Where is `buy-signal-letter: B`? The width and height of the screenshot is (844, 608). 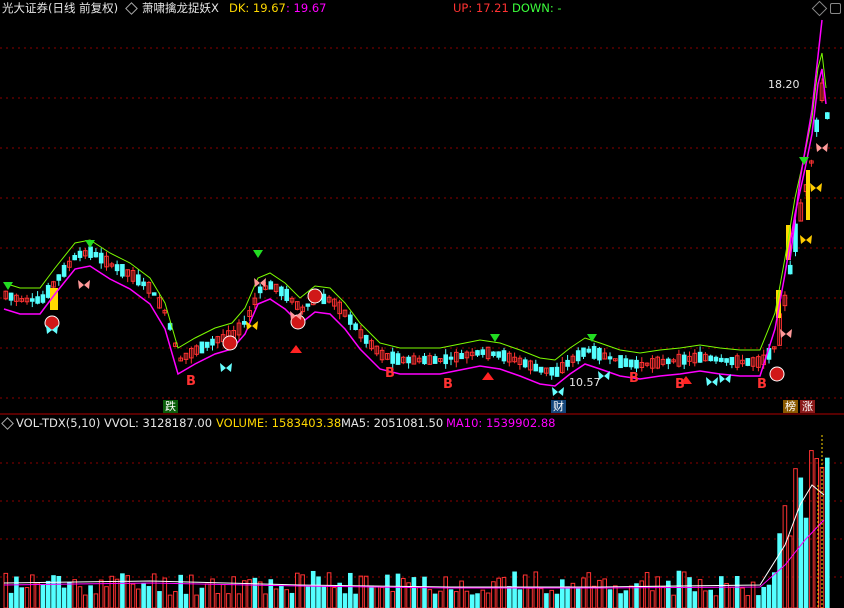 buy-signal-letter: B is located at coordinates (762, 384).